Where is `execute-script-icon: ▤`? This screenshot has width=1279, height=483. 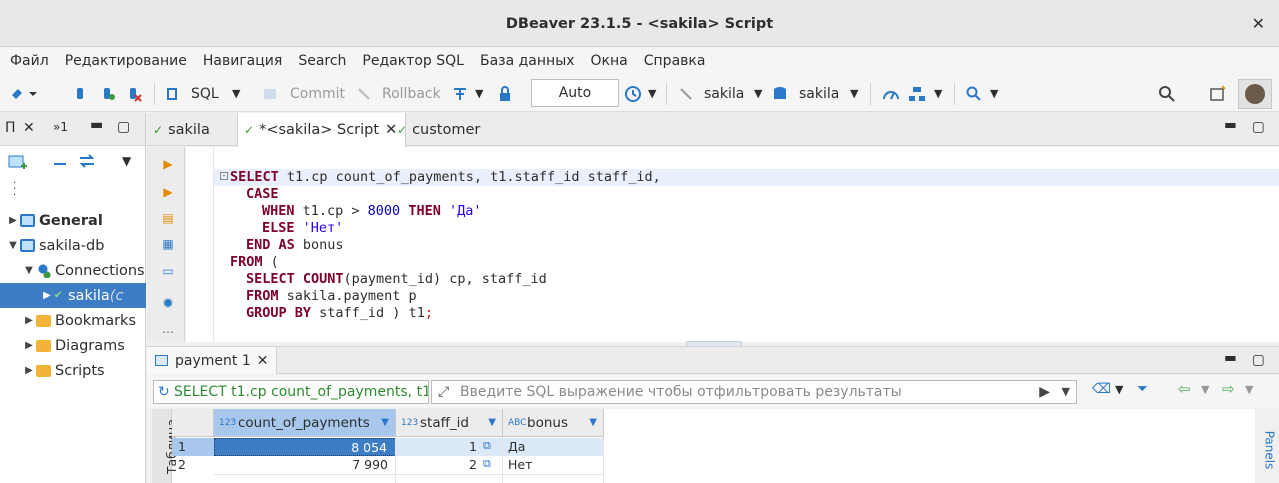
execute-script-icon: ▤ is located at coordinates (168, 218).